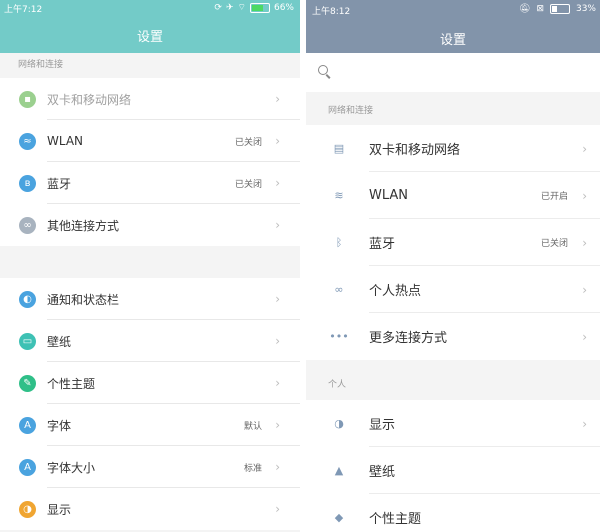 The image size is (600, 532). Describe the element at coordinates (585, 9) in the screenshot. I see `battery-percent: 33%` at that location.